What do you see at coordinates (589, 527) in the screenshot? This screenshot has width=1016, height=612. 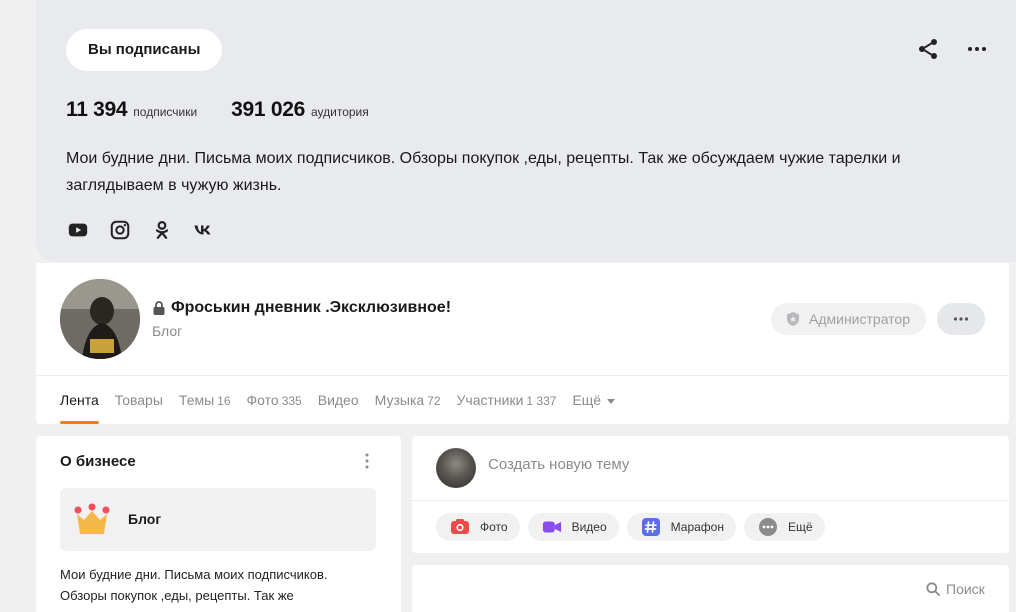 I see `chip-label: Видео` at bounding box center [589, 527].